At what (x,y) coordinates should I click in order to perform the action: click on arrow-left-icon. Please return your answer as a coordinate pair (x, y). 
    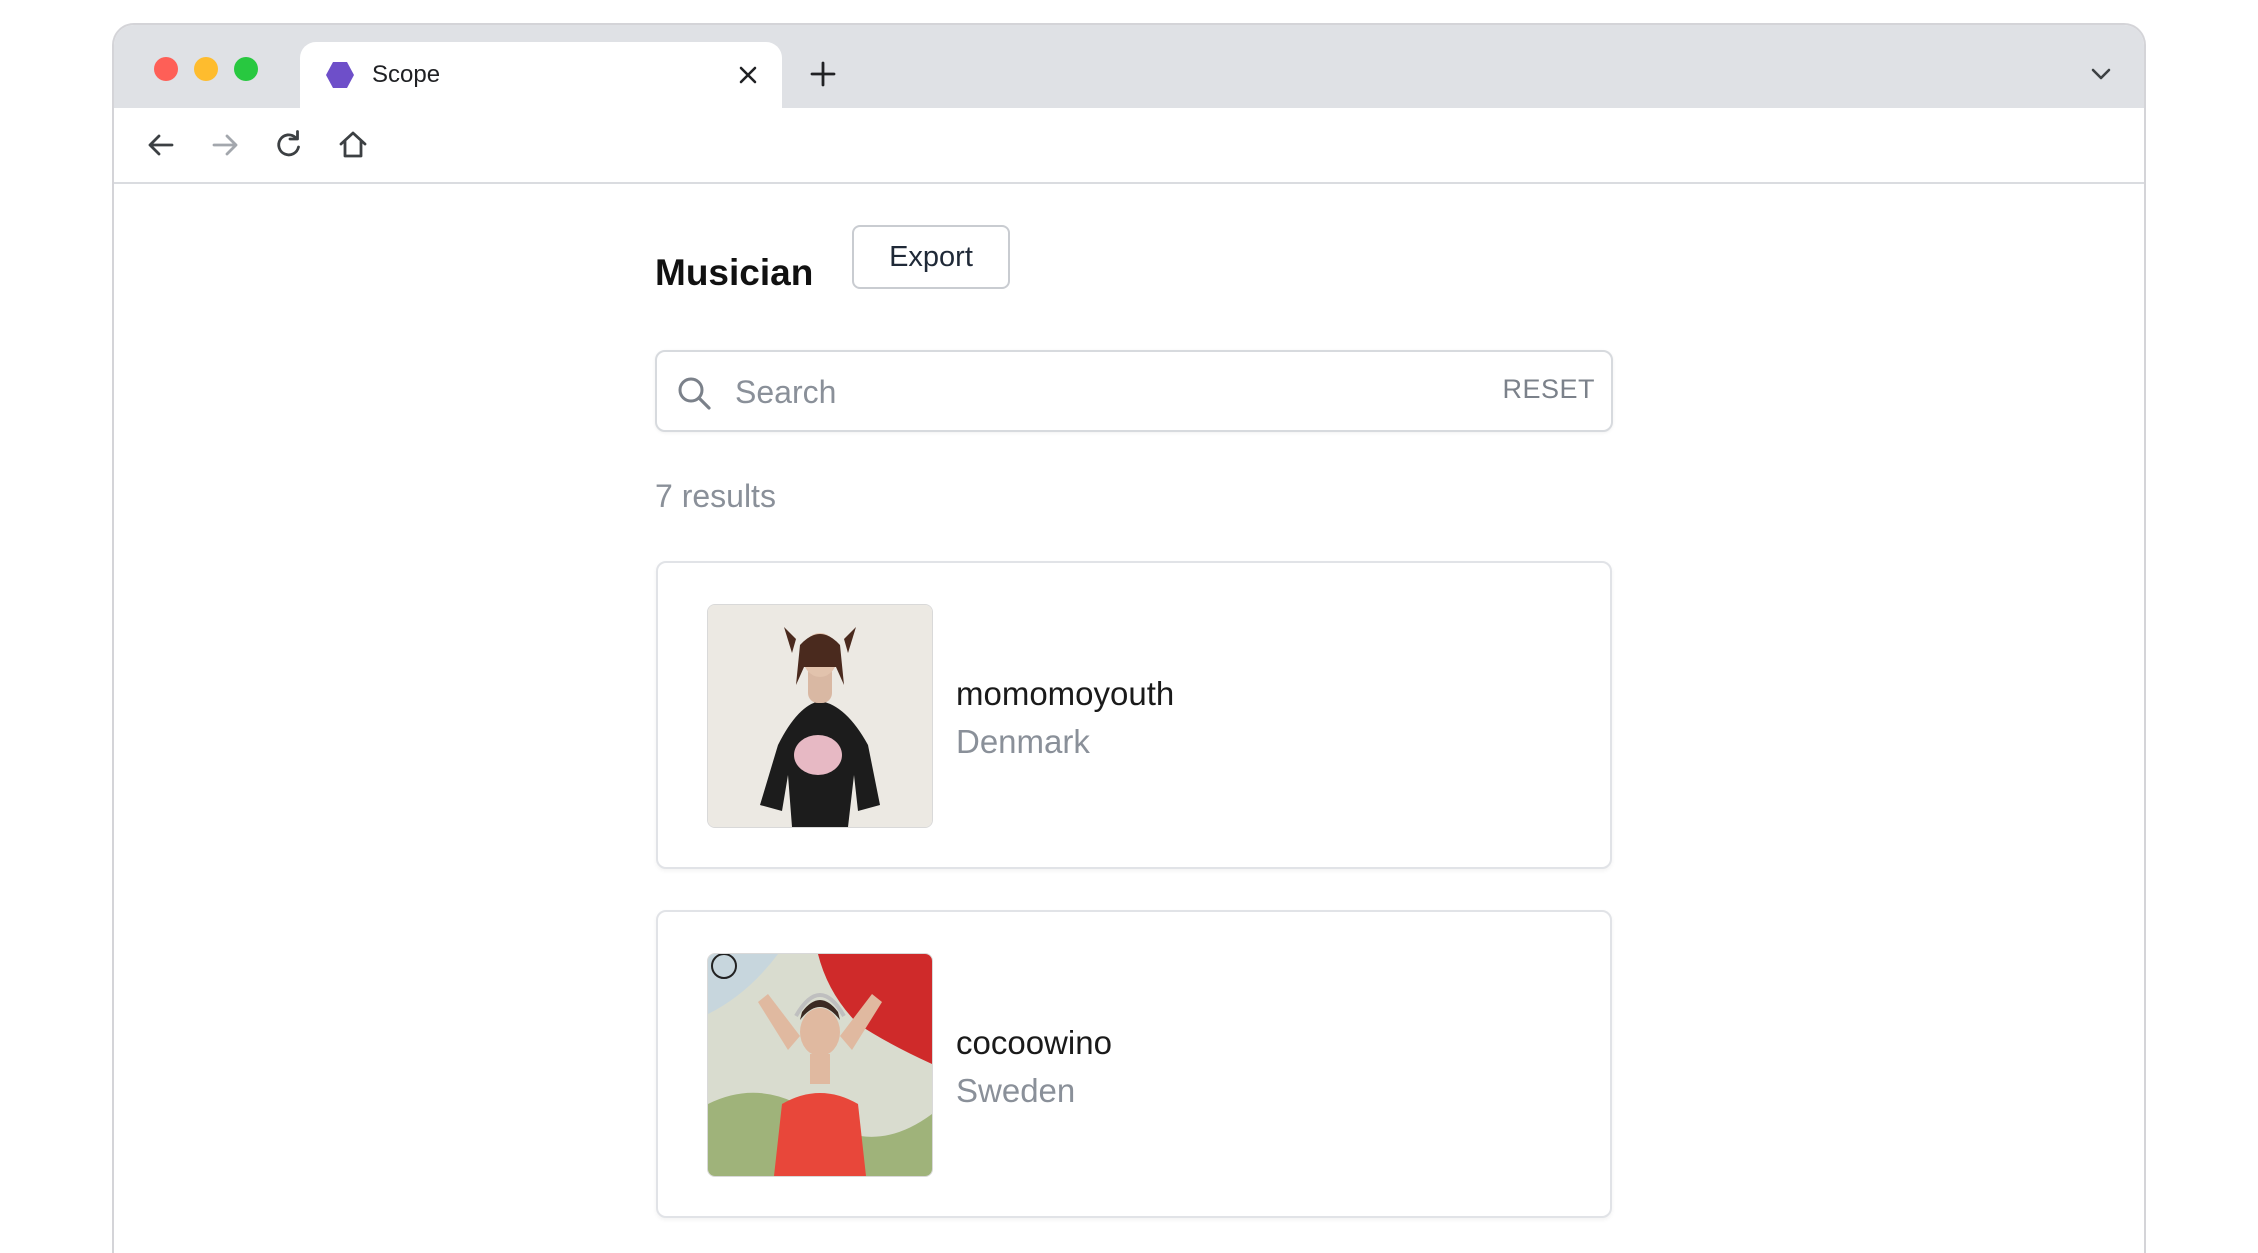
    Looking at the image, I should click on (161, 145).